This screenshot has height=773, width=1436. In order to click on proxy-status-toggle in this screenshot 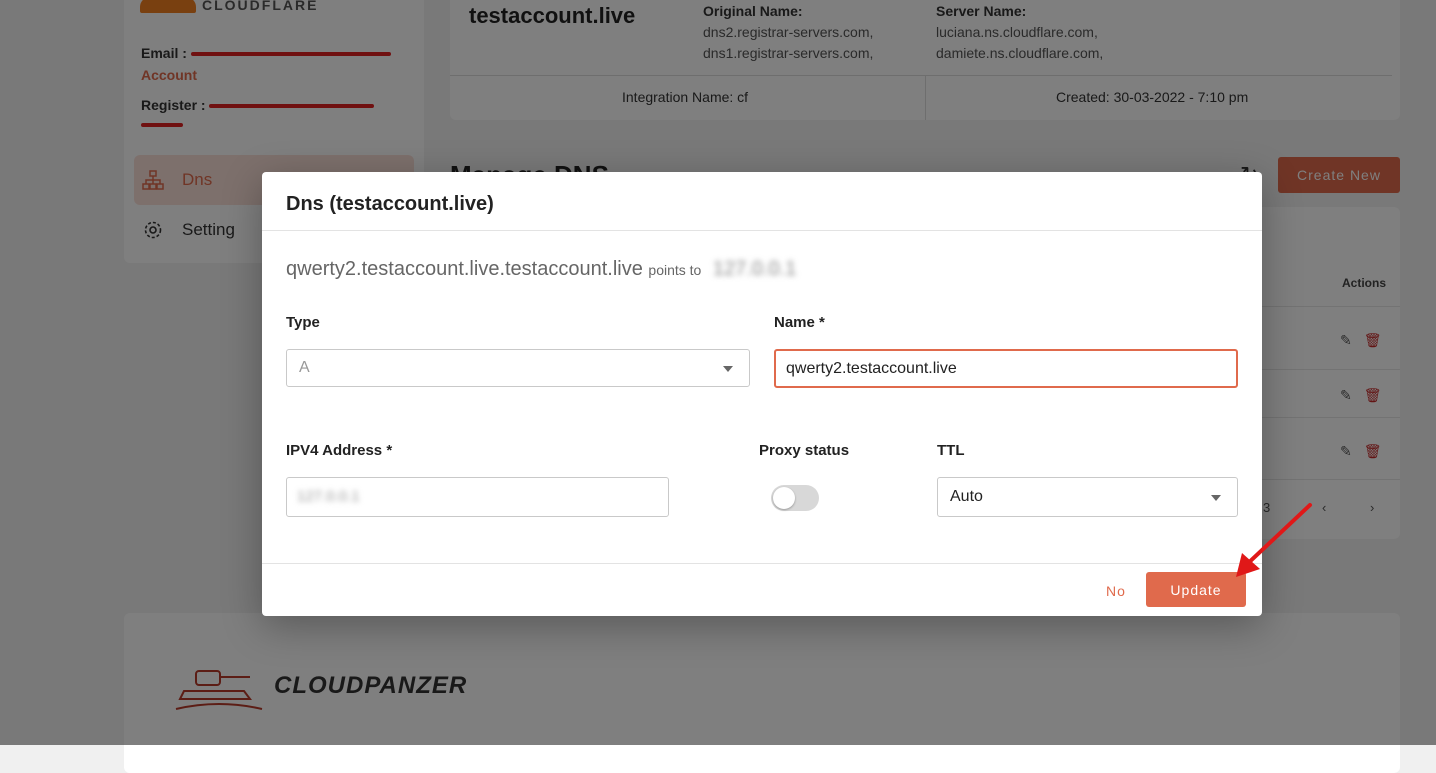, I will do `click(795, 498)`.